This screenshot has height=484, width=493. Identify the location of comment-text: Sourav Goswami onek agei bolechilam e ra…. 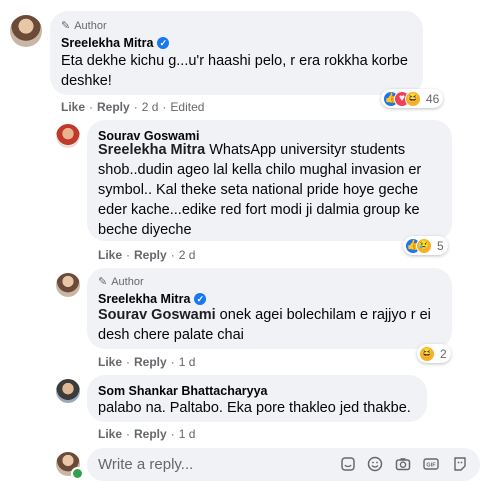
(264, 325).